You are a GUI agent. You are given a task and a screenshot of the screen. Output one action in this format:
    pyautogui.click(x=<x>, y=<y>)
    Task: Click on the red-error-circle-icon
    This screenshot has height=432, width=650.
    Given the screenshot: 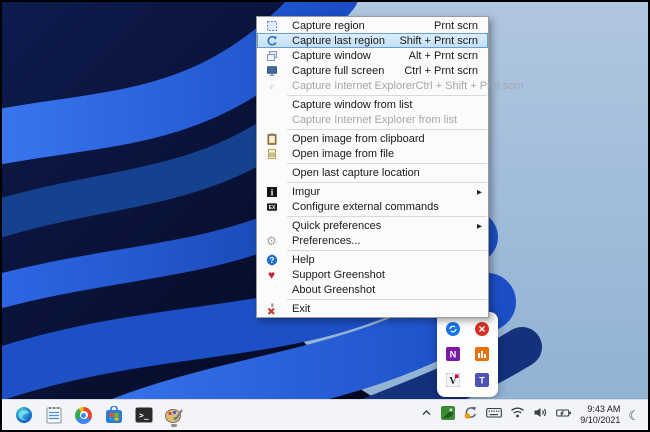 What is the action you would take?
    pyautogui.click(x=481, y=328)
    